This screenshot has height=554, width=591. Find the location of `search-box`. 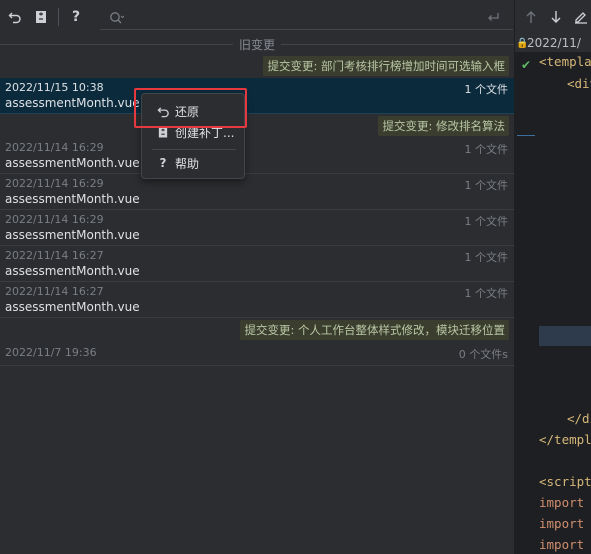

search-box is located at coordinates (306, 18).